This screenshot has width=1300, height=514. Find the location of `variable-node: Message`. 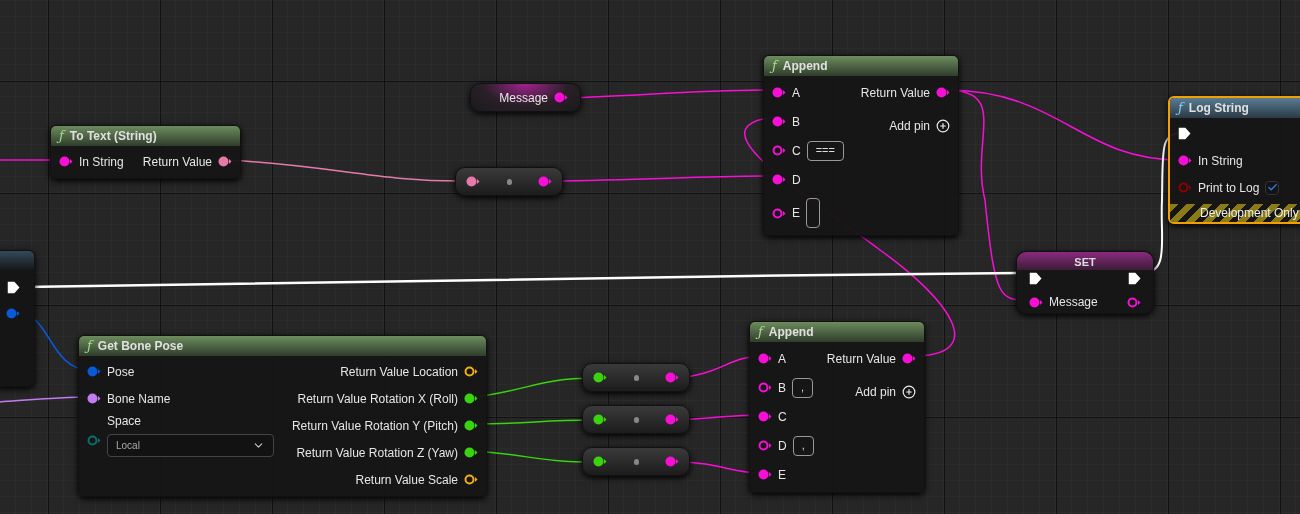

variable-node: Message is located at coordinates (525, 97).